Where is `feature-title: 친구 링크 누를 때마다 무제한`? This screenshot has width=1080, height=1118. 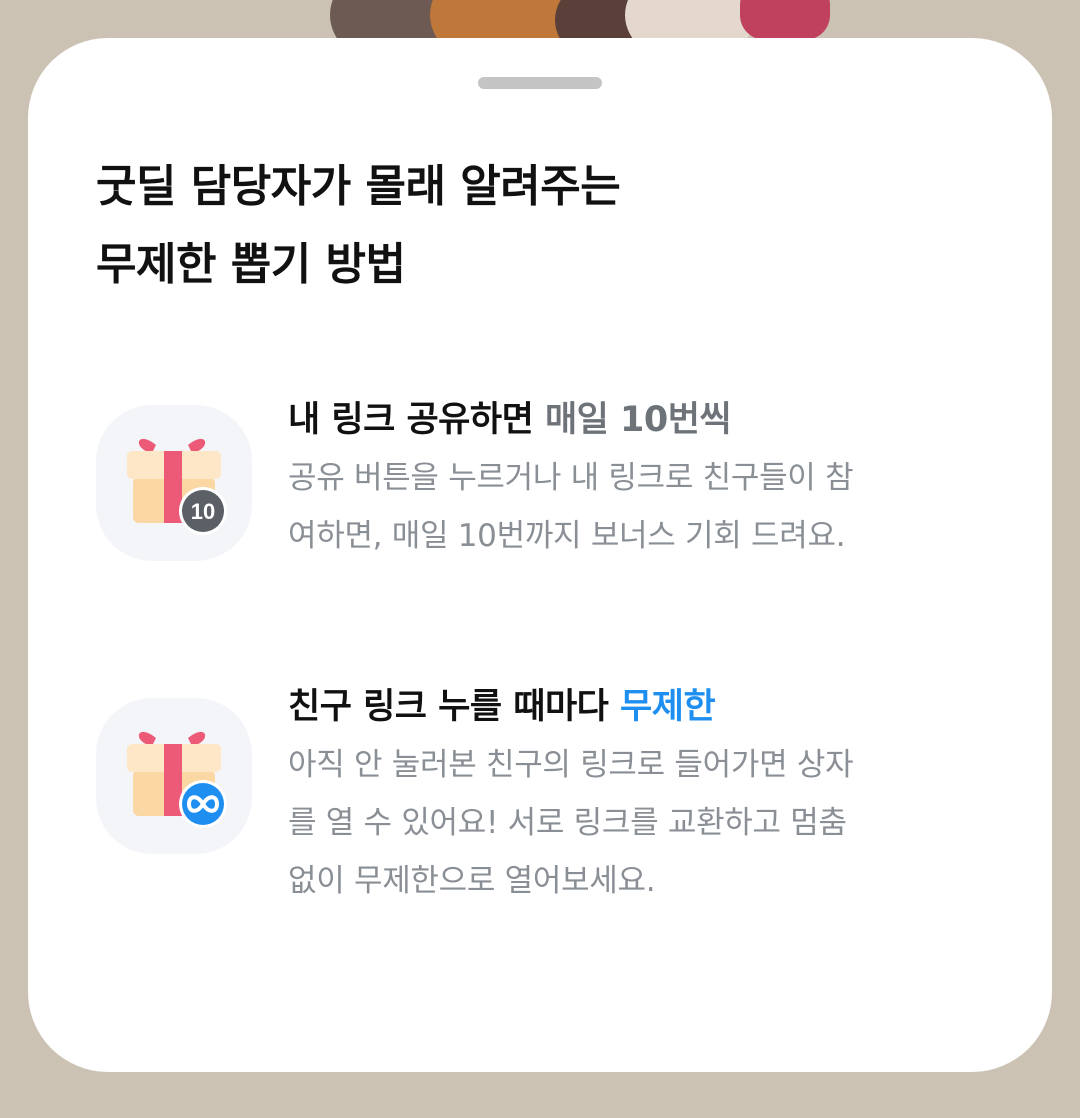 feature-title: 친구 링크 누를 때마다 무제한 is located at coordinates (502, 703).